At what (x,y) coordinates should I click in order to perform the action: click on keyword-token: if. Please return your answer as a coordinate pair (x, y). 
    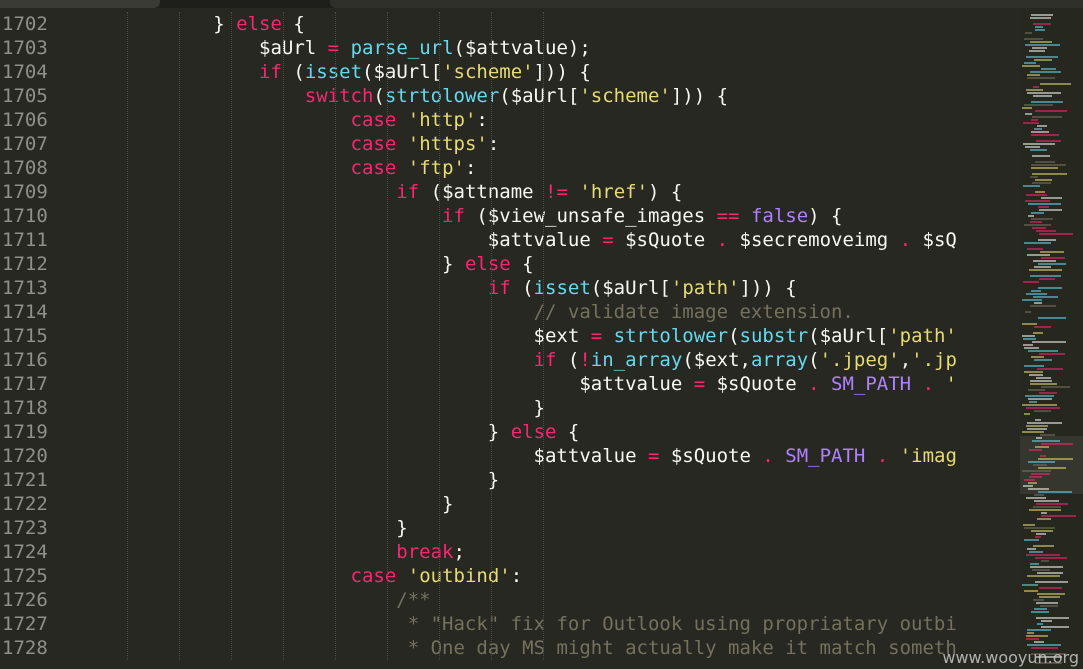
    Looking at the image, I should click on (545, 360).